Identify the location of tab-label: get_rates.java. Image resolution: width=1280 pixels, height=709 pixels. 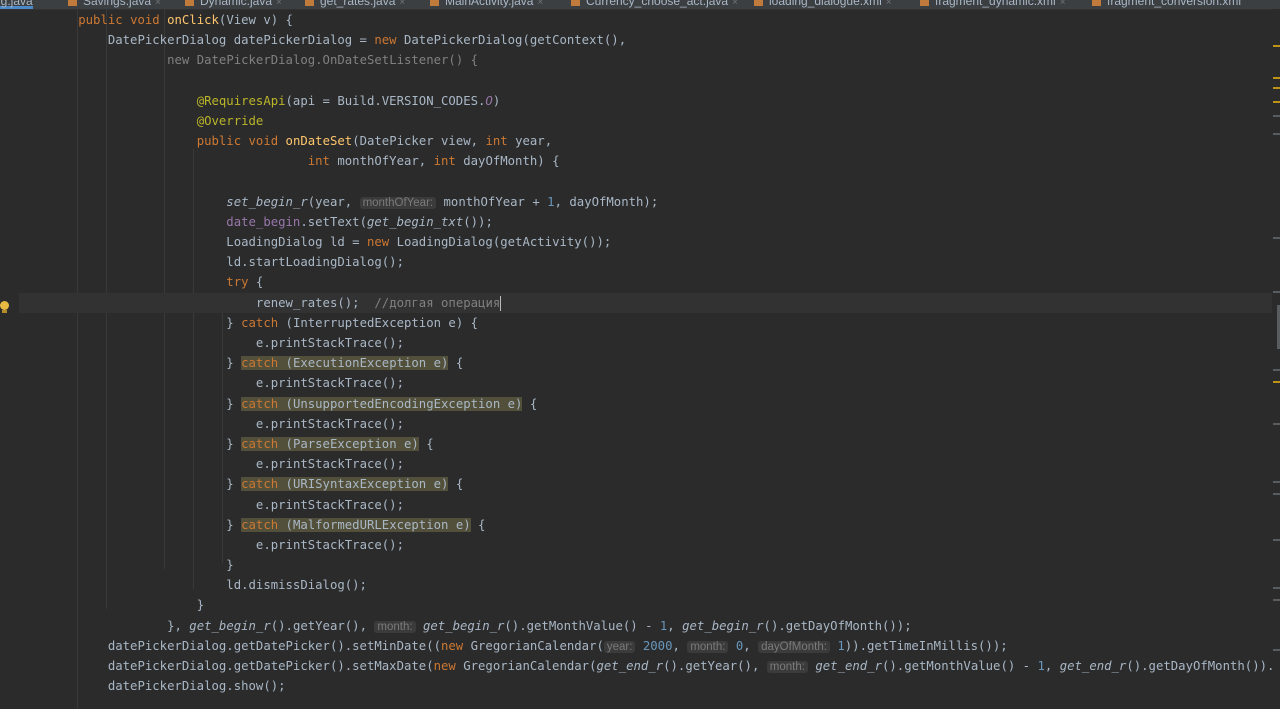
(358, 4).